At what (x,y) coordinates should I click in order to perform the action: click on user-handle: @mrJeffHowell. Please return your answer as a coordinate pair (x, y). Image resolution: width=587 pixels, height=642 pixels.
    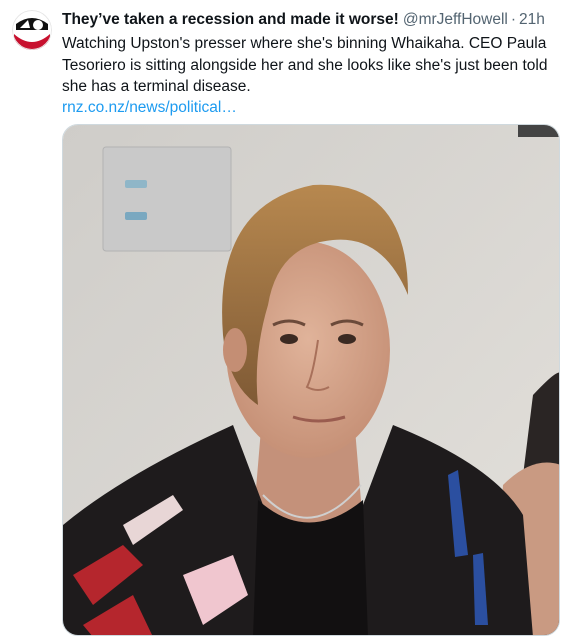
    Looking at the image, I should click on (455, 20).